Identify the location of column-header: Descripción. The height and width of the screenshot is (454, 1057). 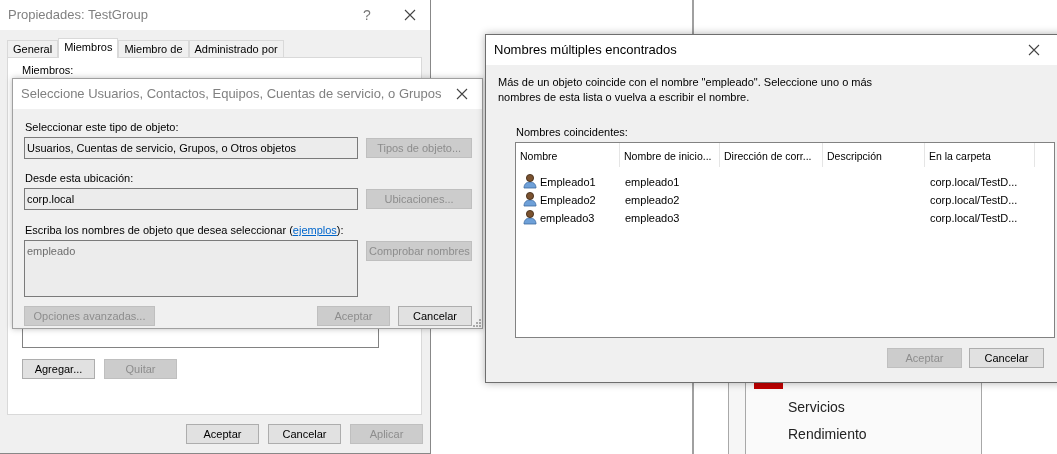
(874, 155).